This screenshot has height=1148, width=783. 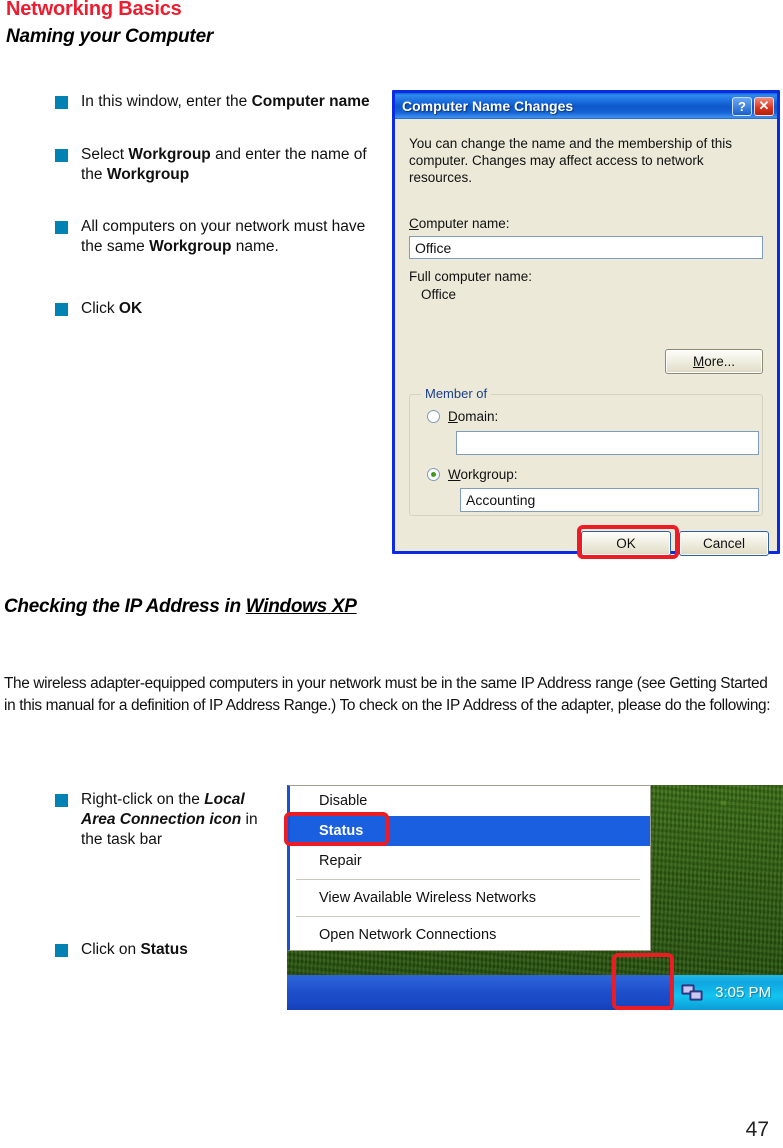 I want to click on text: Click on, so click(x=111, y=949).